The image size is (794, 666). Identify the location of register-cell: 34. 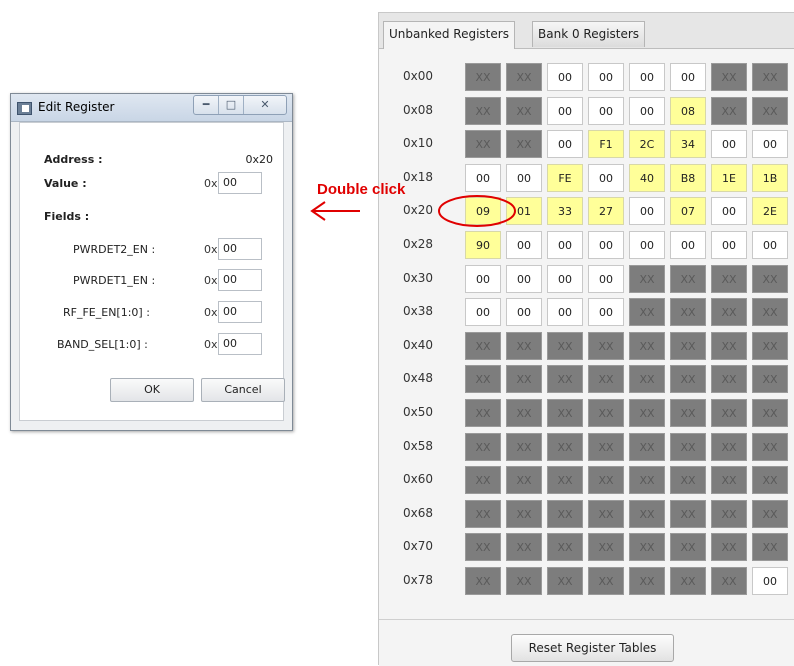
(688, 144).